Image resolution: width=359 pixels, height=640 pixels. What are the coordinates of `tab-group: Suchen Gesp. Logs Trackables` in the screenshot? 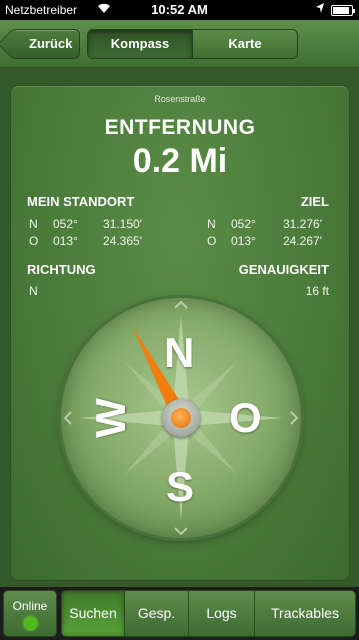 It's located at (208, 613).